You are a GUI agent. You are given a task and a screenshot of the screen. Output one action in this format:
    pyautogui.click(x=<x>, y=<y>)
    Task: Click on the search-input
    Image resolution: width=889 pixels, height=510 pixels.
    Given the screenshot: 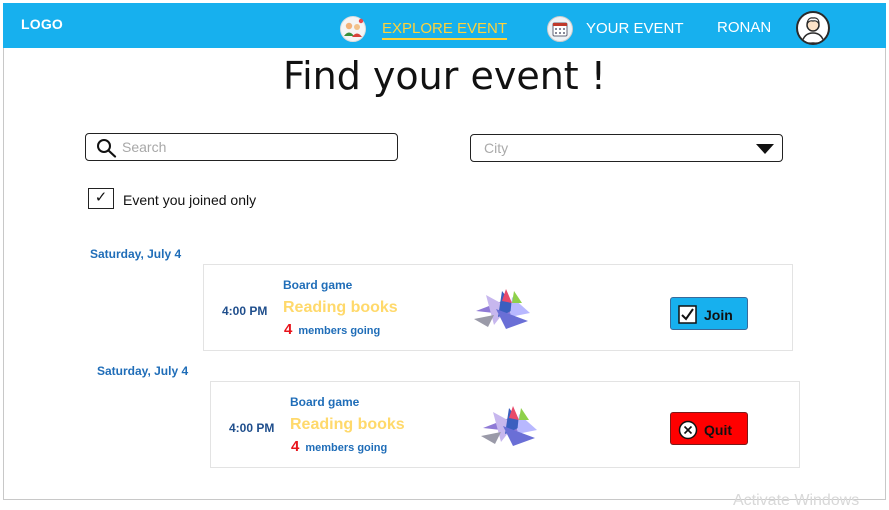 What is the action you would take?
    pyautogui.click(x=252, y=147)
    